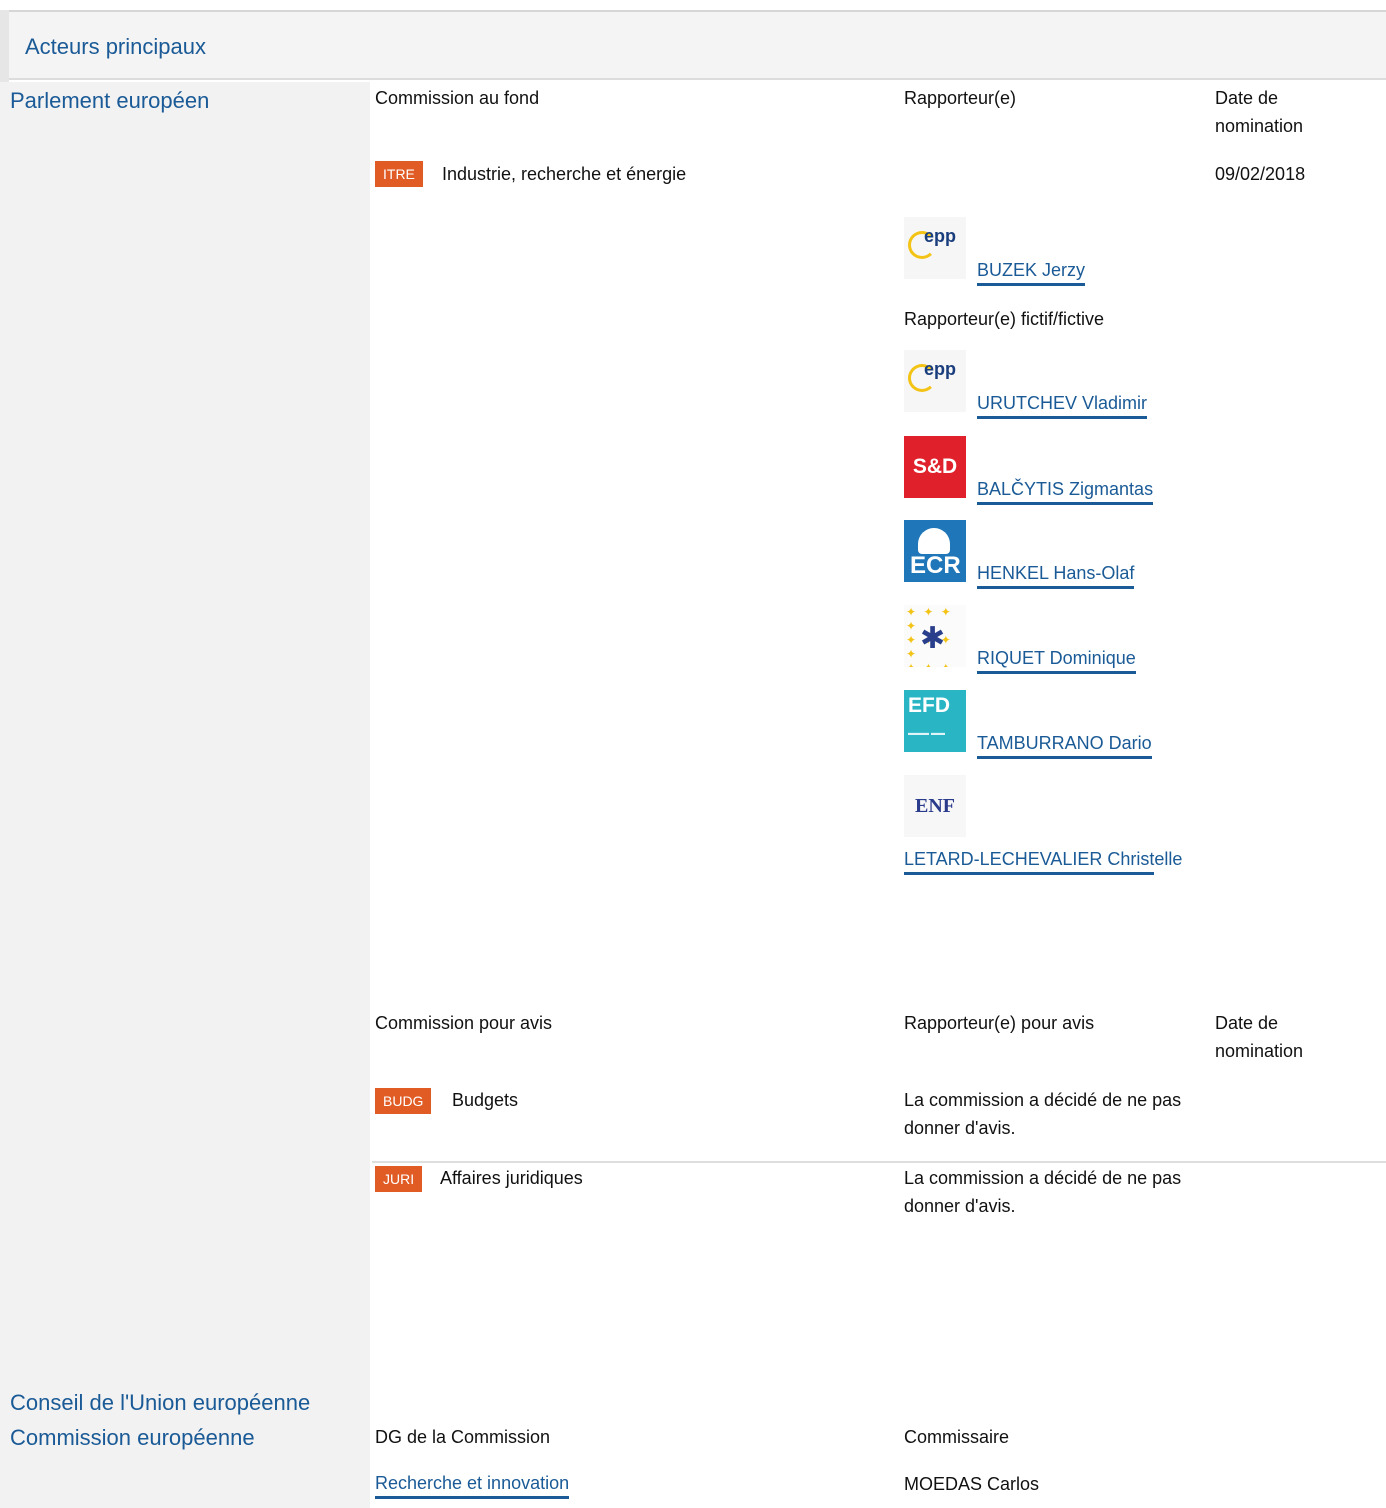  What do you see at coordinates (999, 1023) in the screenshot?
I see `col-header-opinion-rapporteur: Rapporteur(e) pour avis` at bounding box center [999, 1023].